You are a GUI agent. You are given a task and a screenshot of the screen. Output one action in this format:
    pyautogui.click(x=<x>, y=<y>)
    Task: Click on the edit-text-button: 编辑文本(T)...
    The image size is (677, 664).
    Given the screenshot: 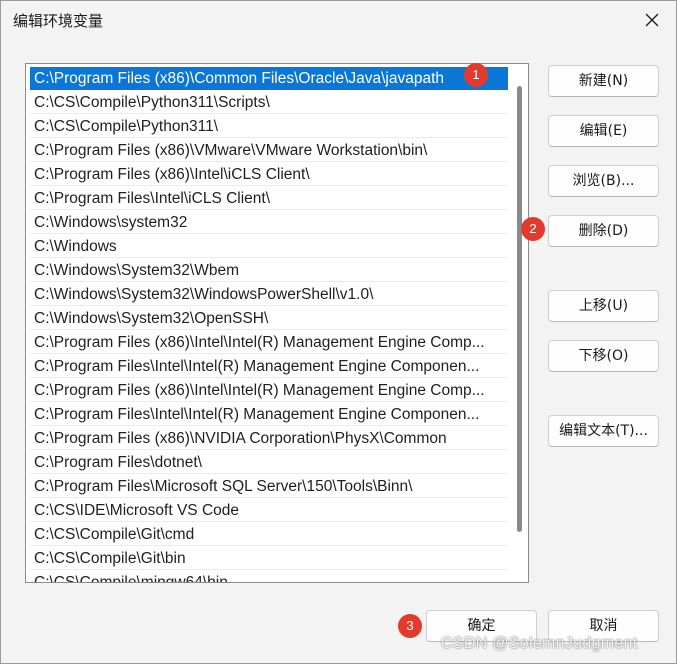 What is the action you would take?
    pyautogui.click(x=603, y=431)
    